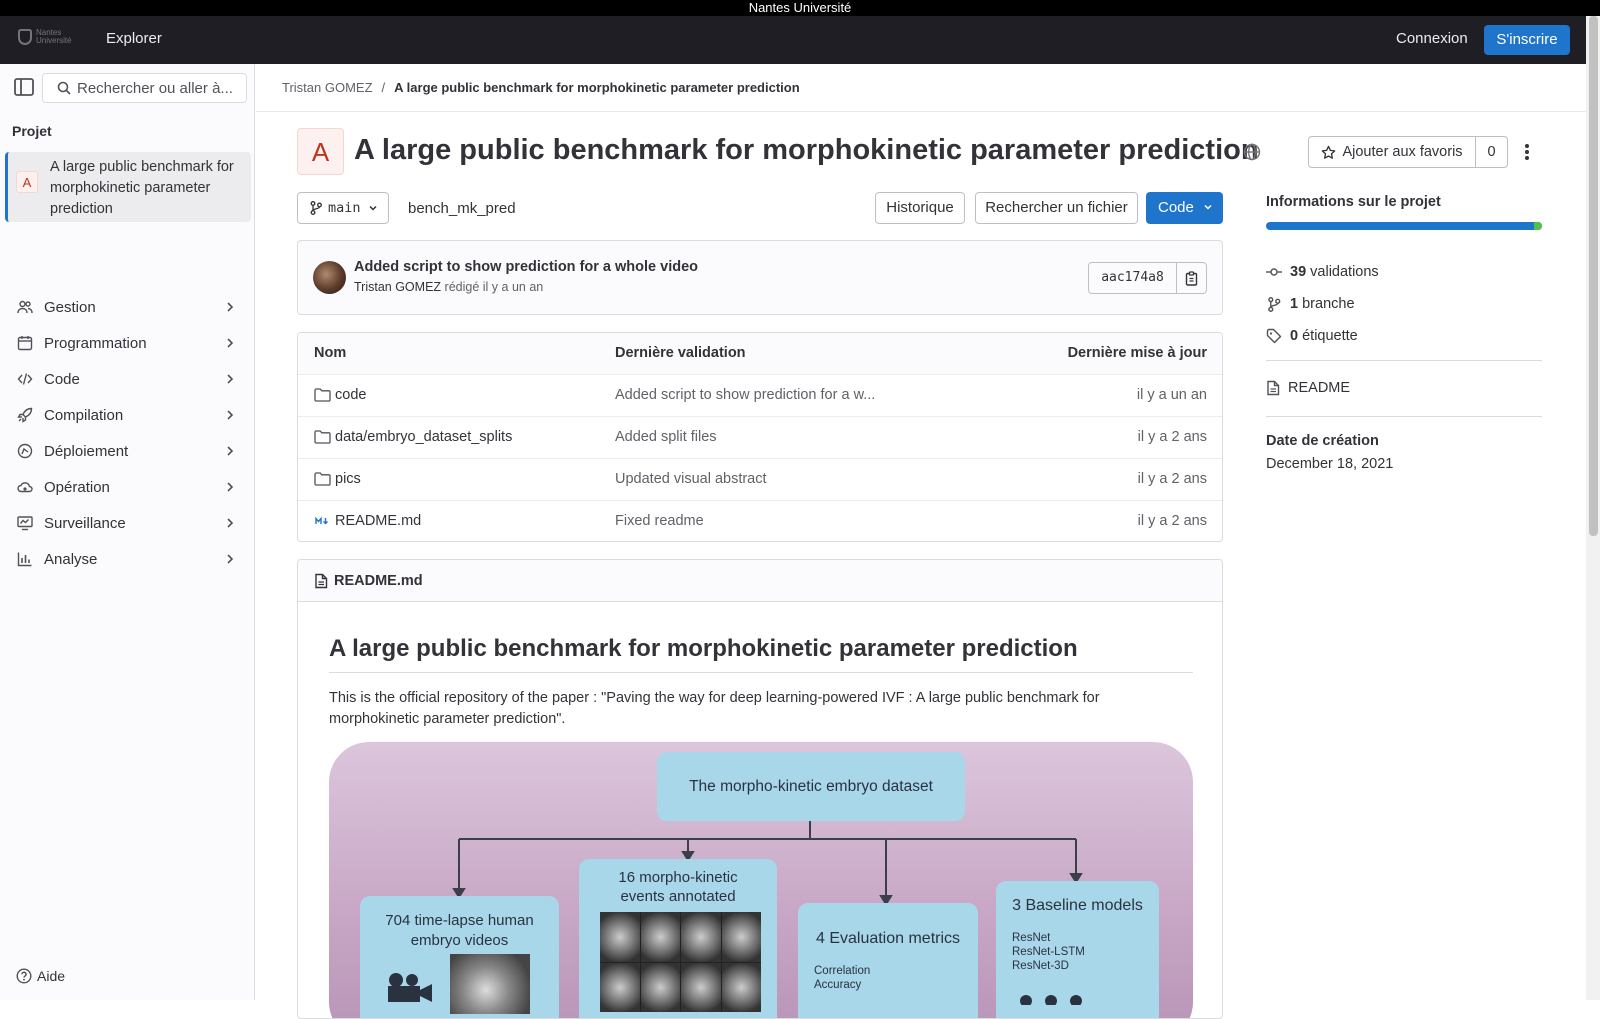  Describe the element at coordinates (25, 87) in the screenshot. I see `sidebar-toggle-icon` at that location.